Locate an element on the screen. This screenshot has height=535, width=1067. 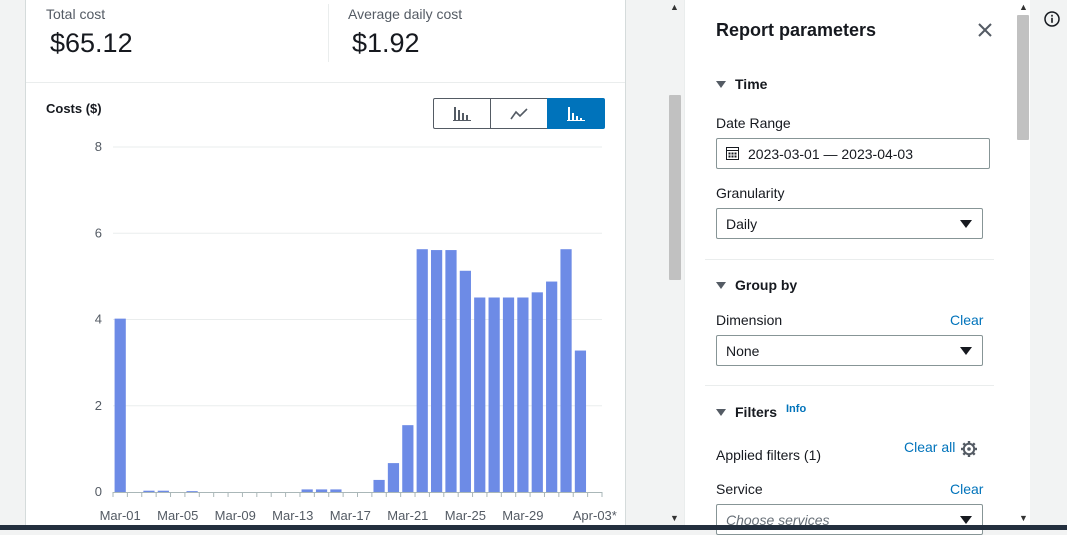
scroll-up-arrow-icon: ▲ is located at coordinates (674, 7).